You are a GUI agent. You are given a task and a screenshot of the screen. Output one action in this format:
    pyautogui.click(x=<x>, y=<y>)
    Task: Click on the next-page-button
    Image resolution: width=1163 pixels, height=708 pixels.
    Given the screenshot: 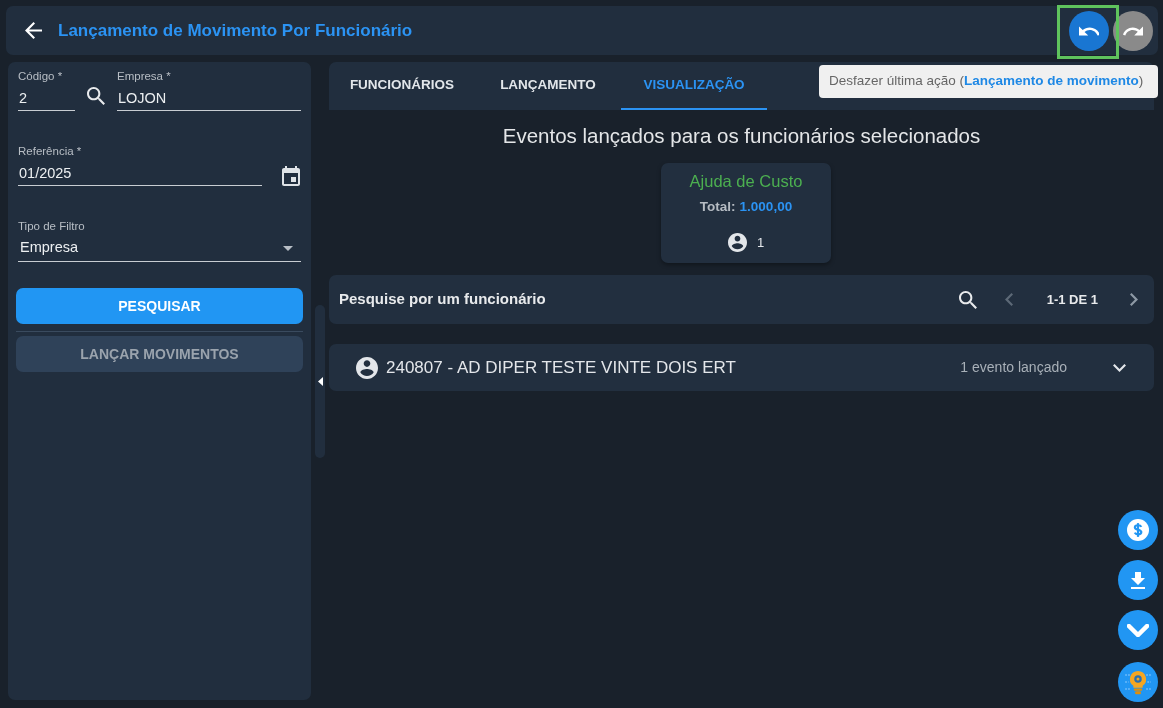 What is the action you would take?
    pyautogui.click(x=1134, y=299)
    